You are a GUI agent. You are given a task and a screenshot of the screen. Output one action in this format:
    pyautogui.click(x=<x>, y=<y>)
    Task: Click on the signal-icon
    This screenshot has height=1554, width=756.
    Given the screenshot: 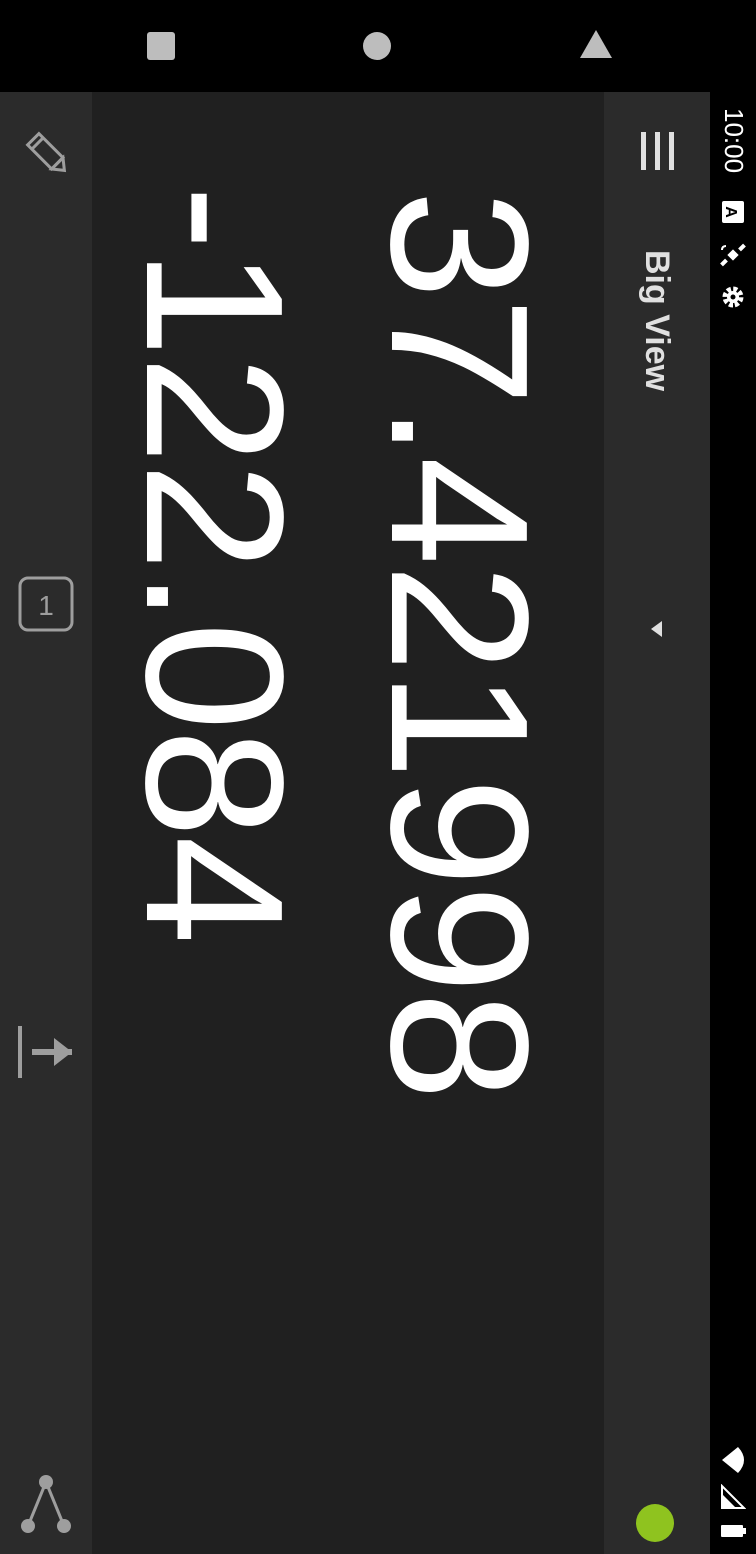 What is the action you would take?
    pyautogui.click(x=733, y=1496)
    